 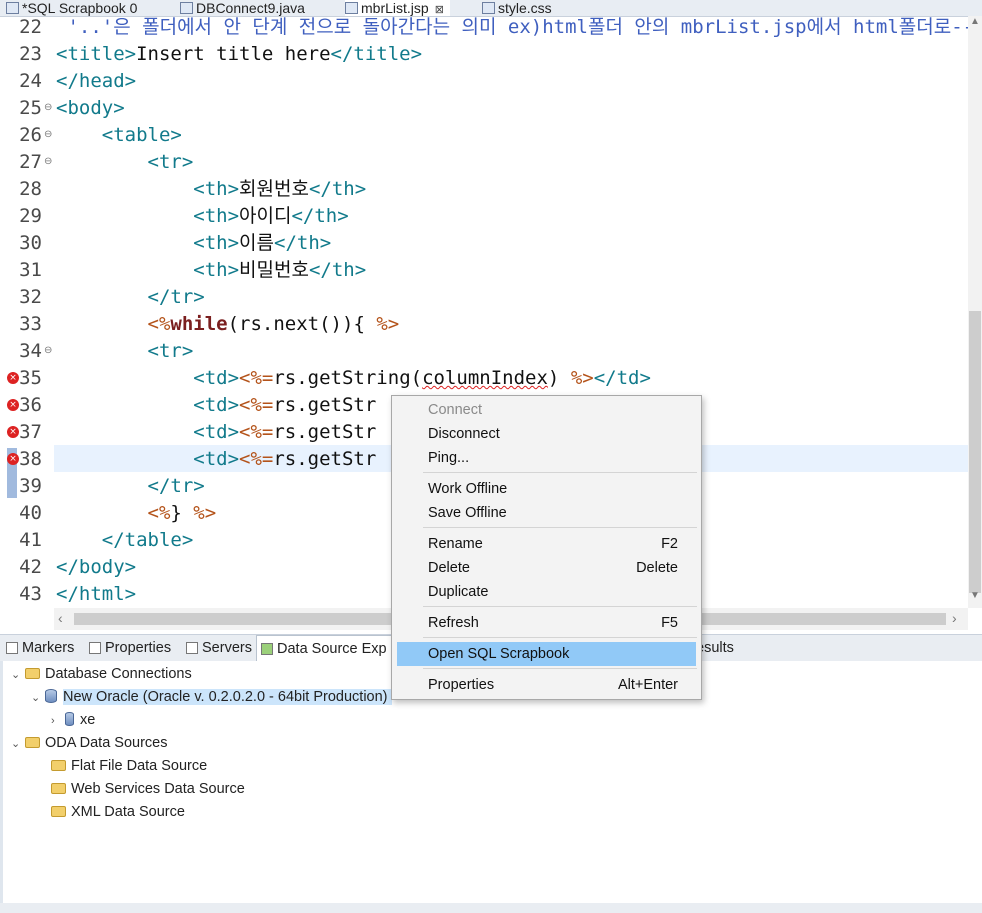 What do you see at coordinates (332, 649) in the screenshot?
I see `tab-label: Data Source Exp` at bounding box center [332, 649].